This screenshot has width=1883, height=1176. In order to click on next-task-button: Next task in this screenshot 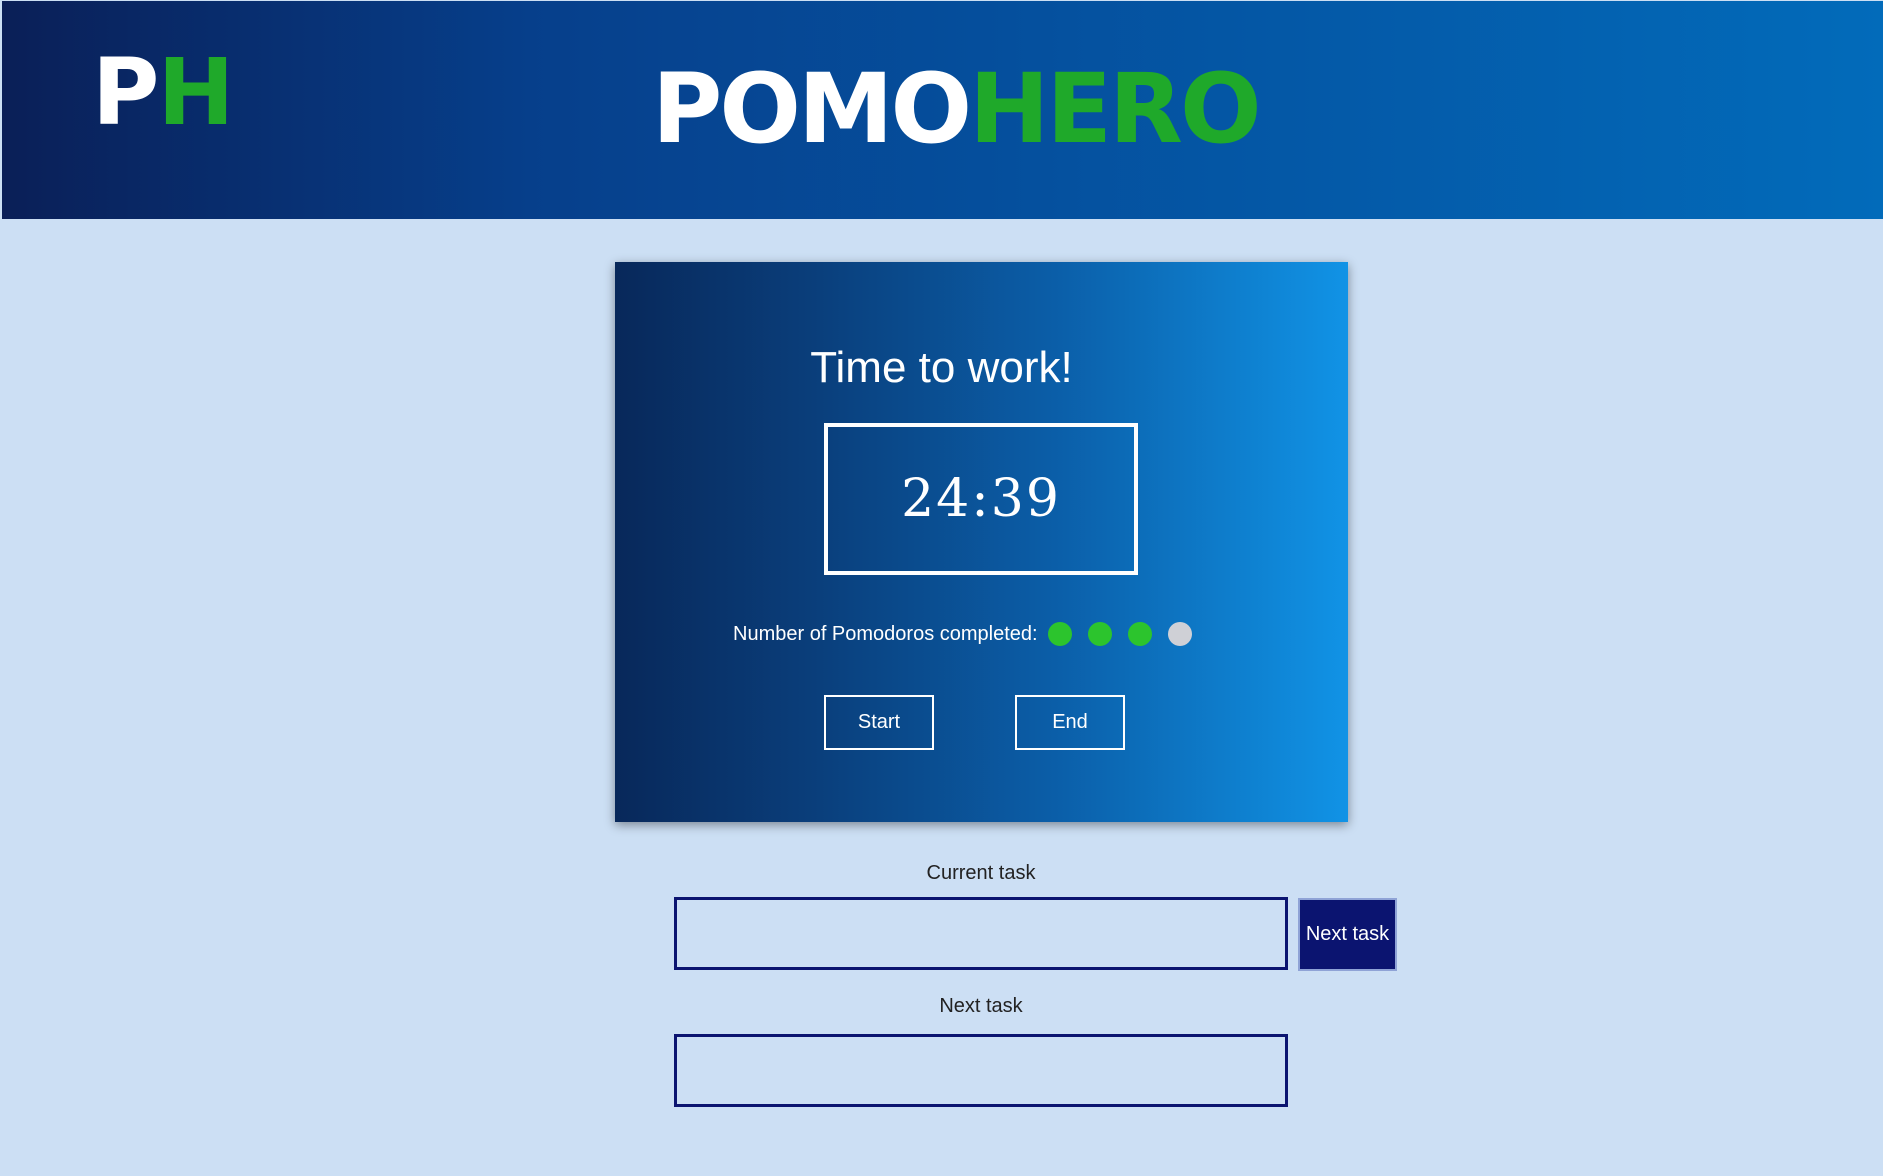, I will do `click(1347, 934)`.